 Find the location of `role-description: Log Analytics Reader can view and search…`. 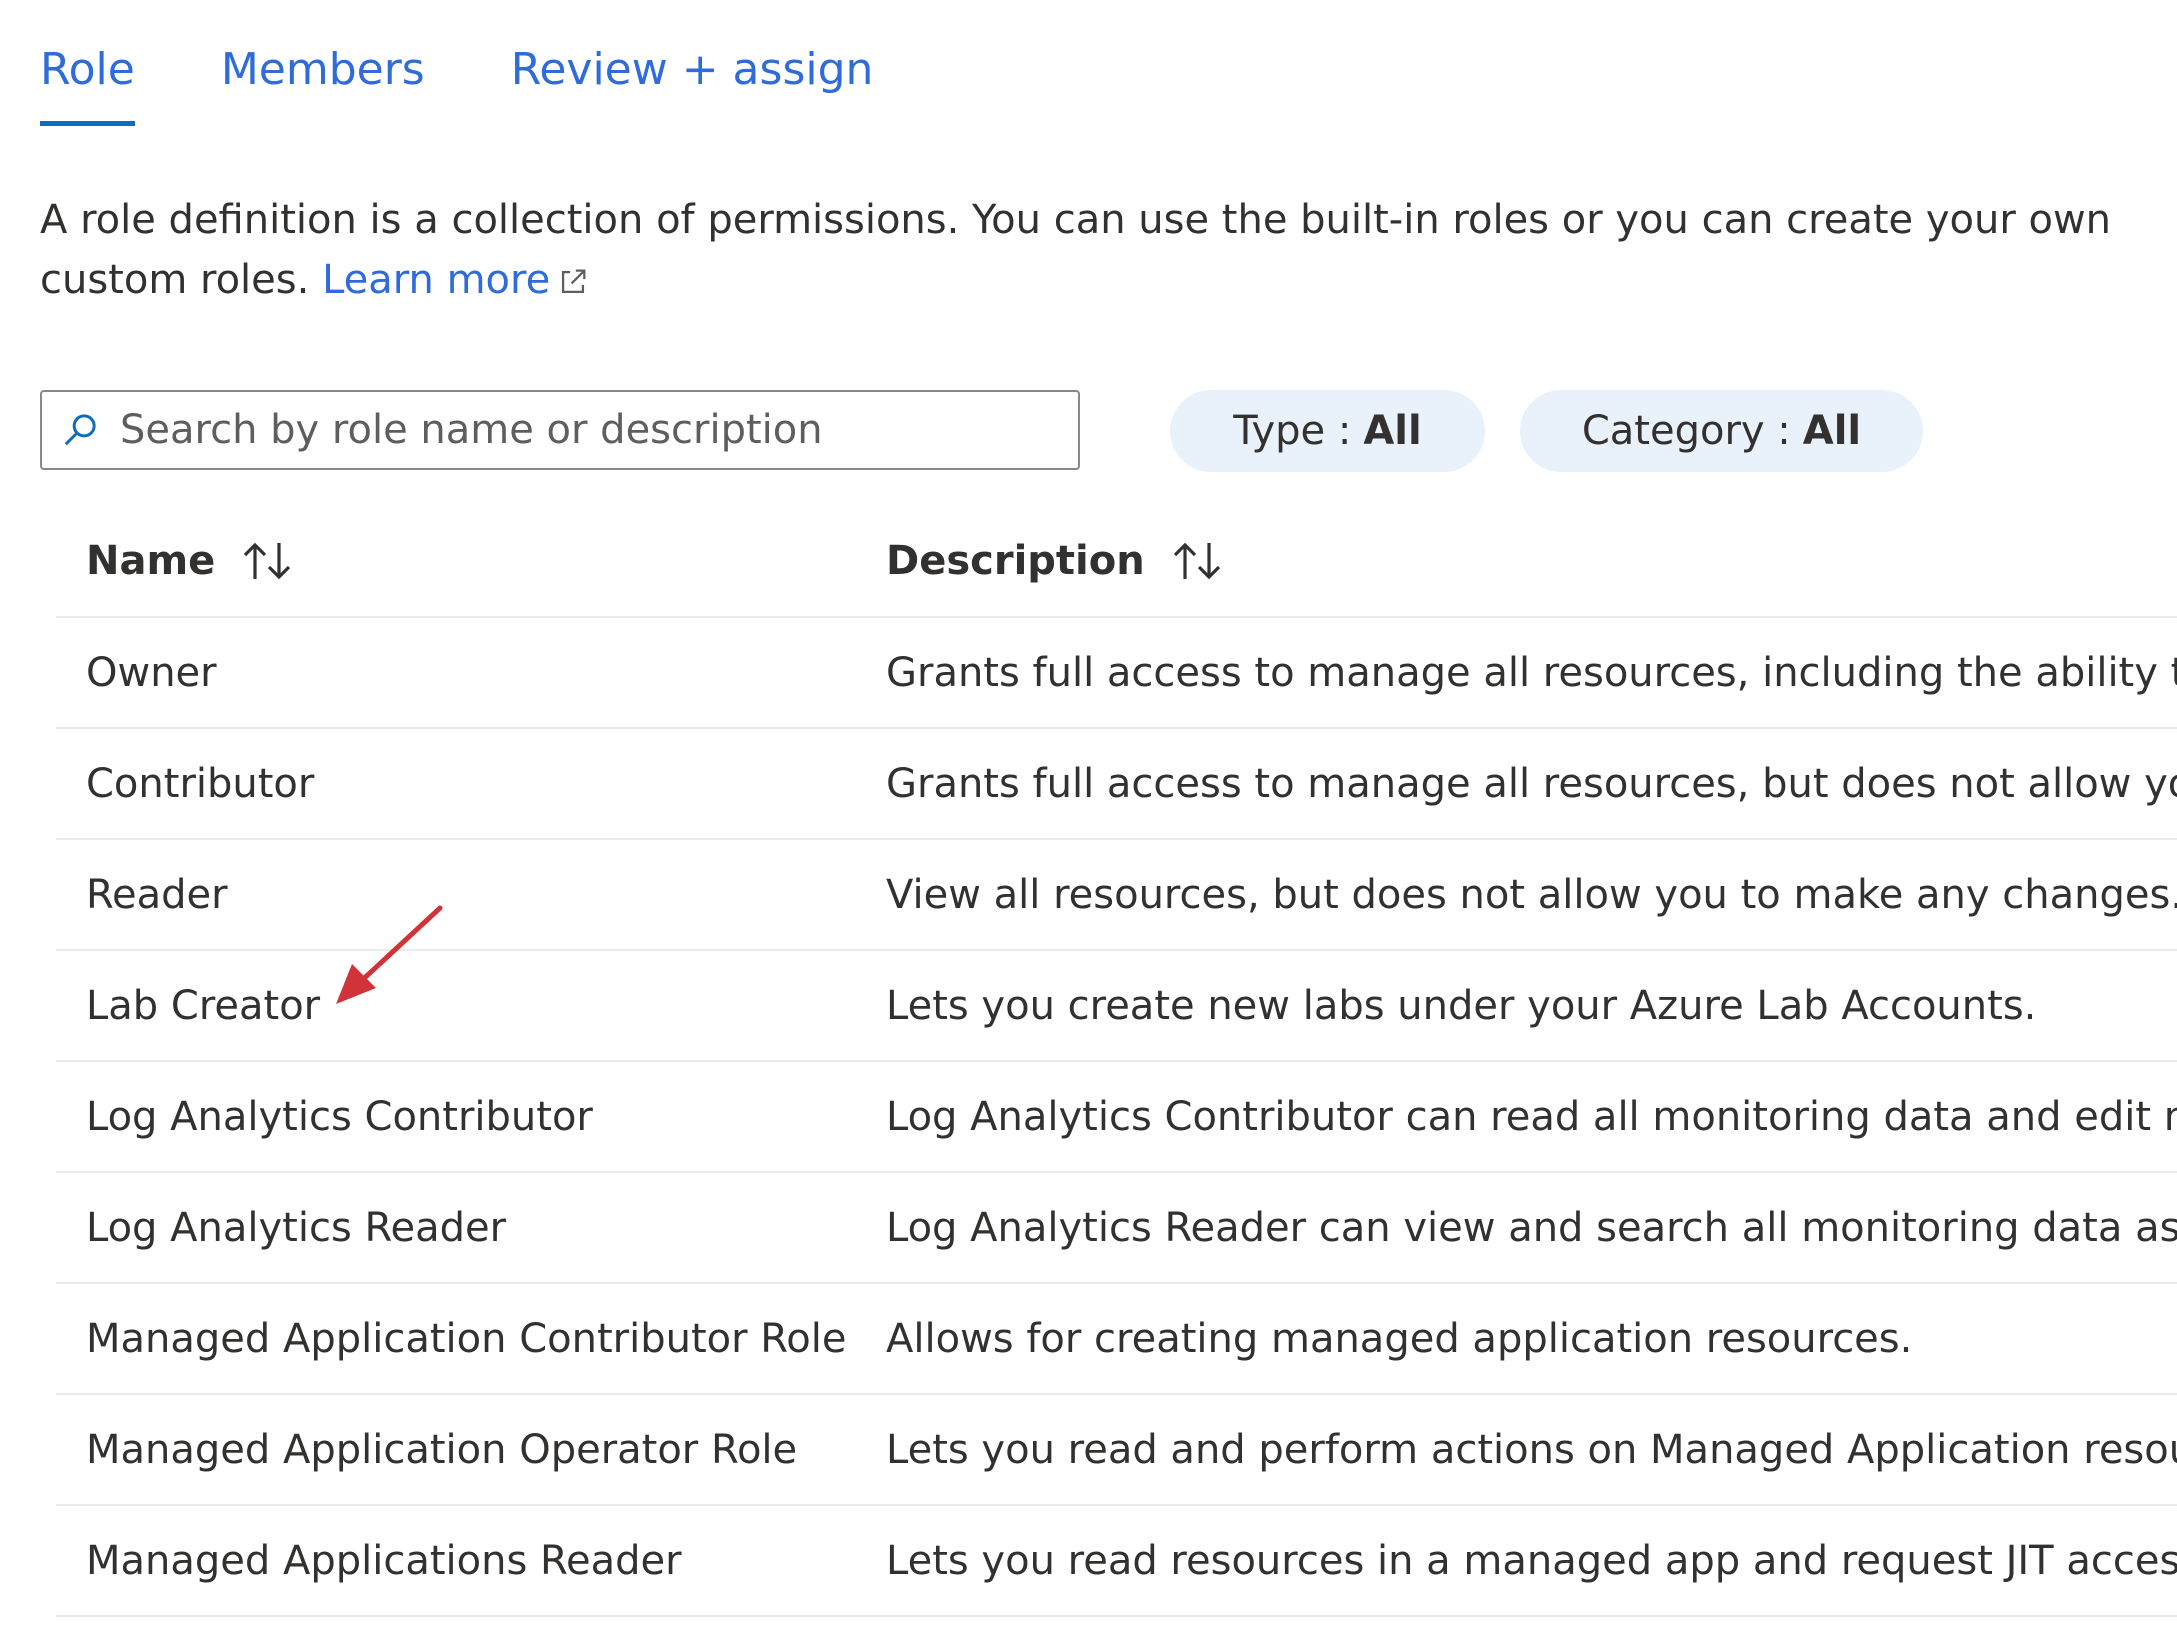

role-description: Log Analytics Reader can view and search… is located at coordinates (1531, 1228).